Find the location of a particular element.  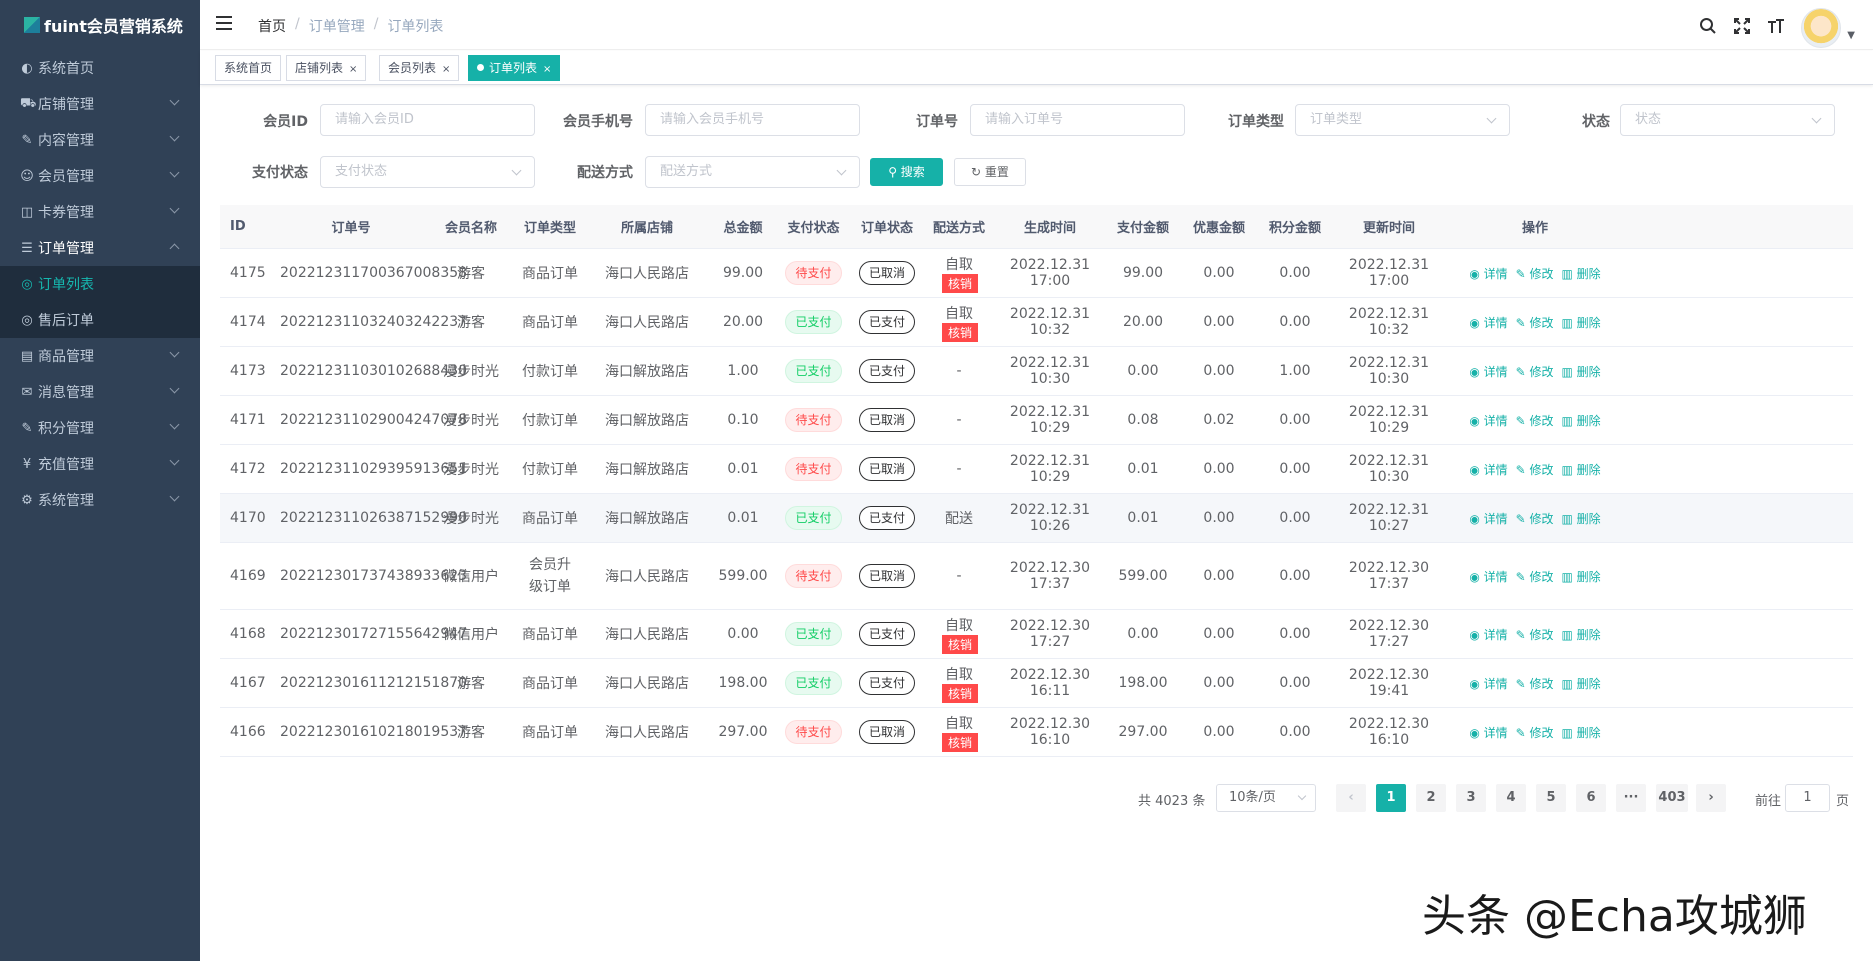

status-select: 状态 is located at coordinates (1727, 120).